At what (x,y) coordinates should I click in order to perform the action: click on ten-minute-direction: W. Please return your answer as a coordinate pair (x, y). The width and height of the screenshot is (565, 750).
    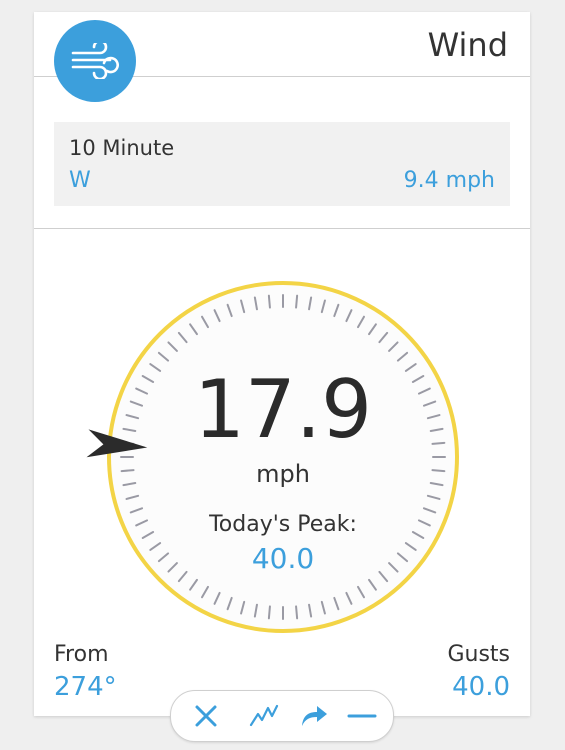
    Looking at the image, I should click on (80, 180).